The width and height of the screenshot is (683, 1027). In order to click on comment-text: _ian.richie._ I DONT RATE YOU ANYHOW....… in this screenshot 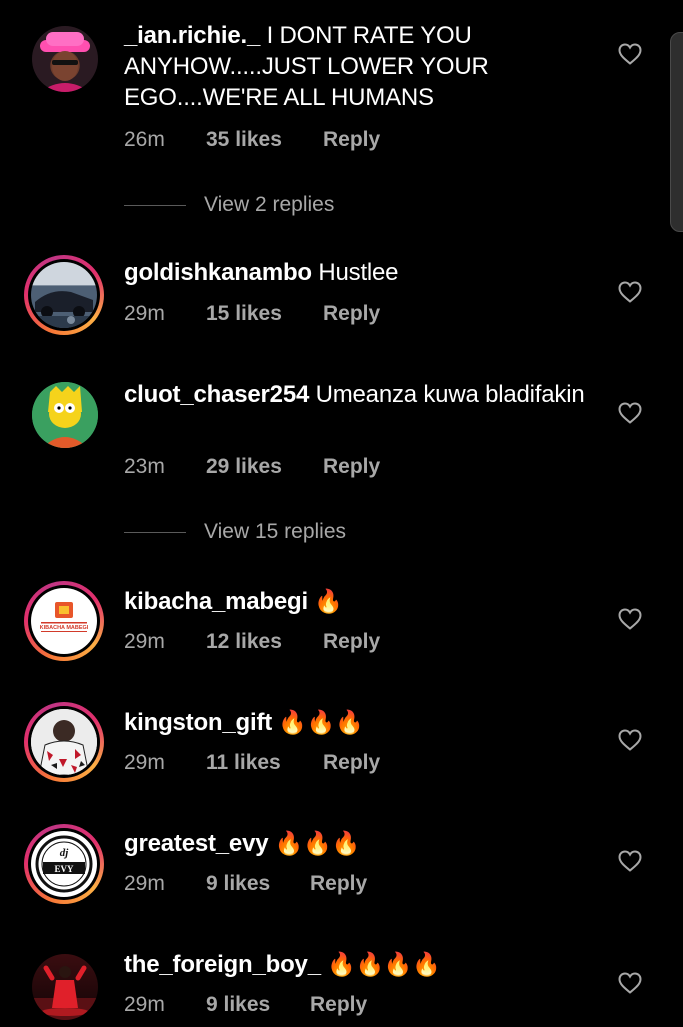, I will do `click(359, 66)`.